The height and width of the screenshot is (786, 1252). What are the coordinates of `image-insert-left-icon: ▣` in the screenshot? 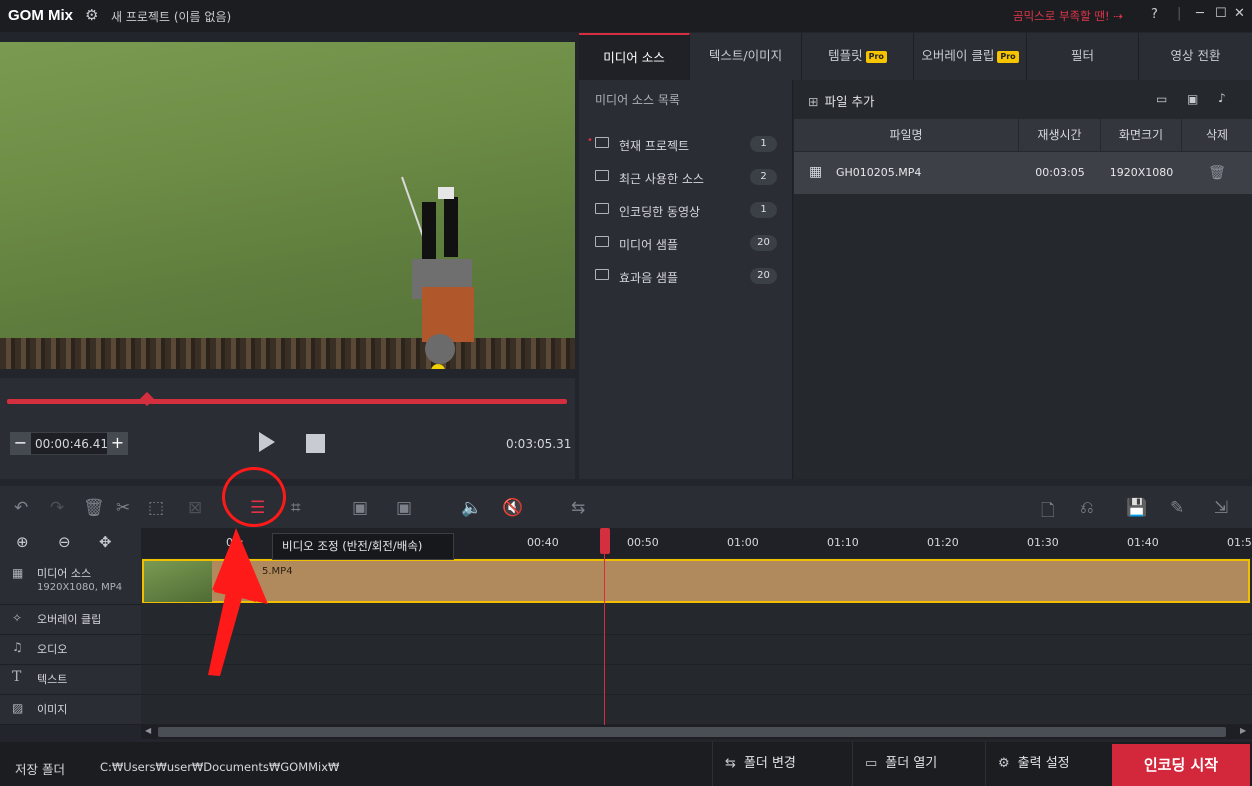 It's located at (360, 508).